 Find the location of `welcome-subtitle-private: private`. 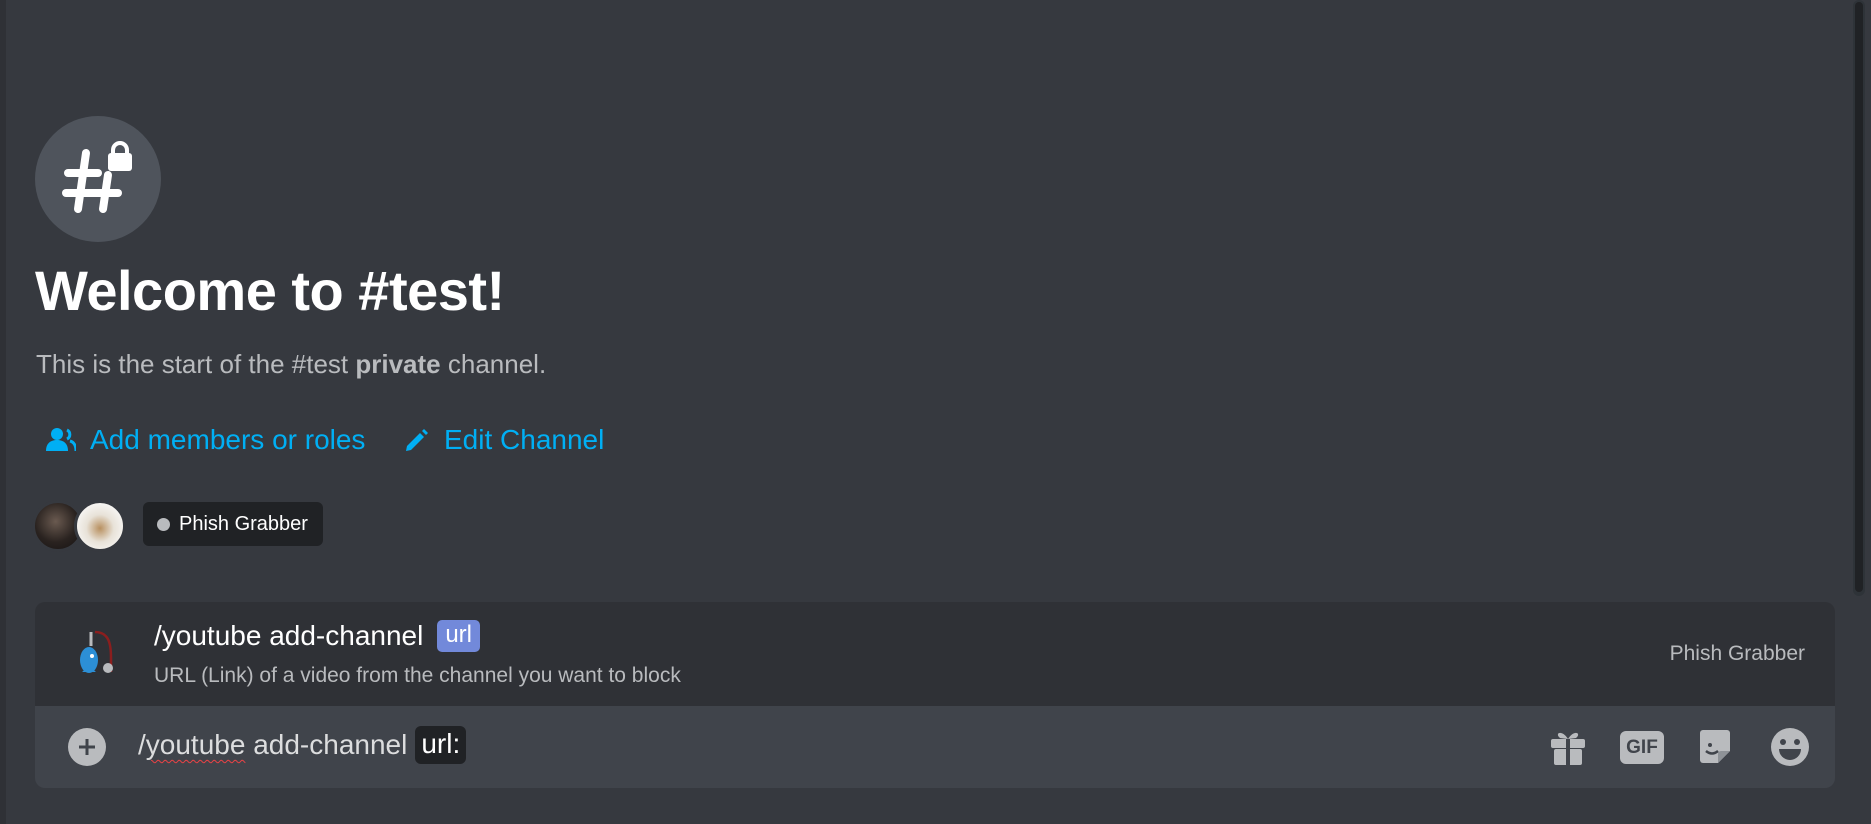

welcome-subtitle-private: private is located at coordinates (398, 364).